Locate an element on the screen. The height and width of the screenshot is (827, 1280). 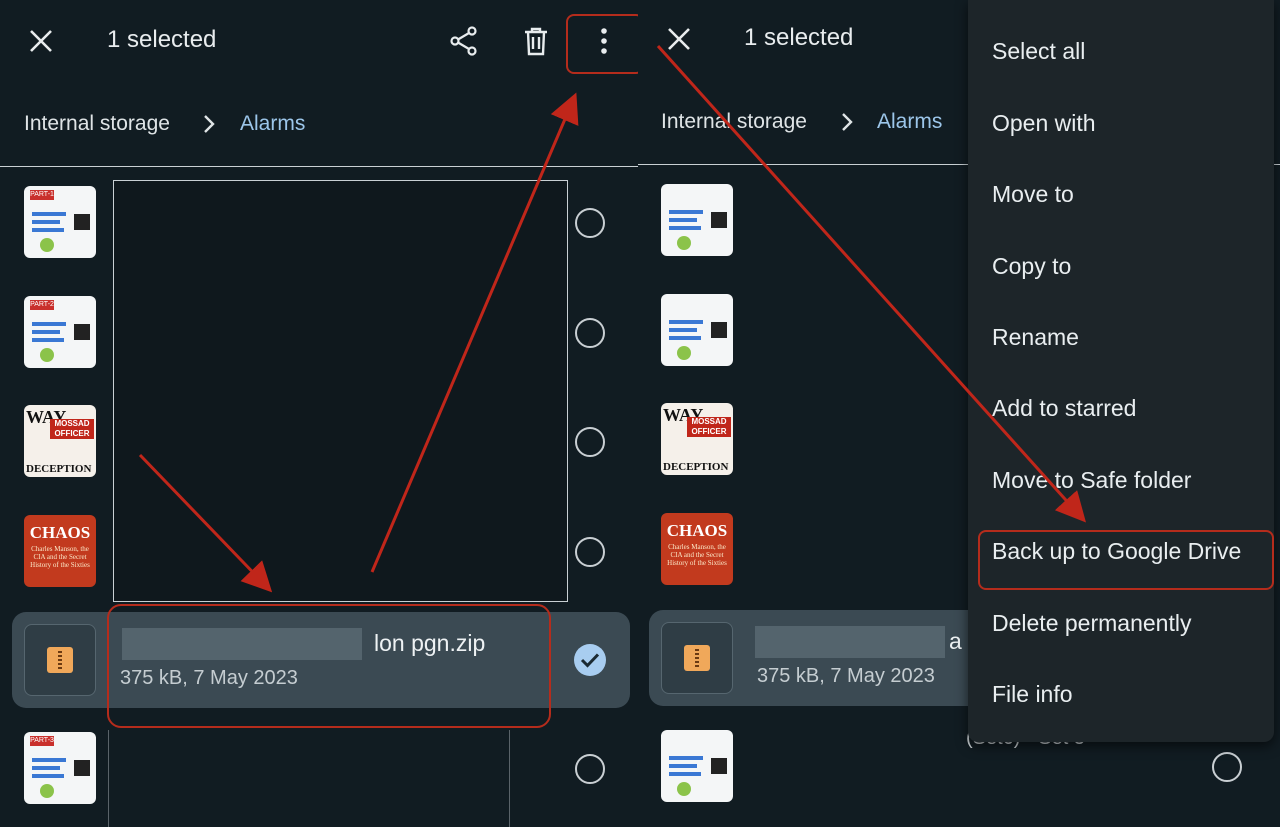
share-icon is located at coordinates (464, 41).